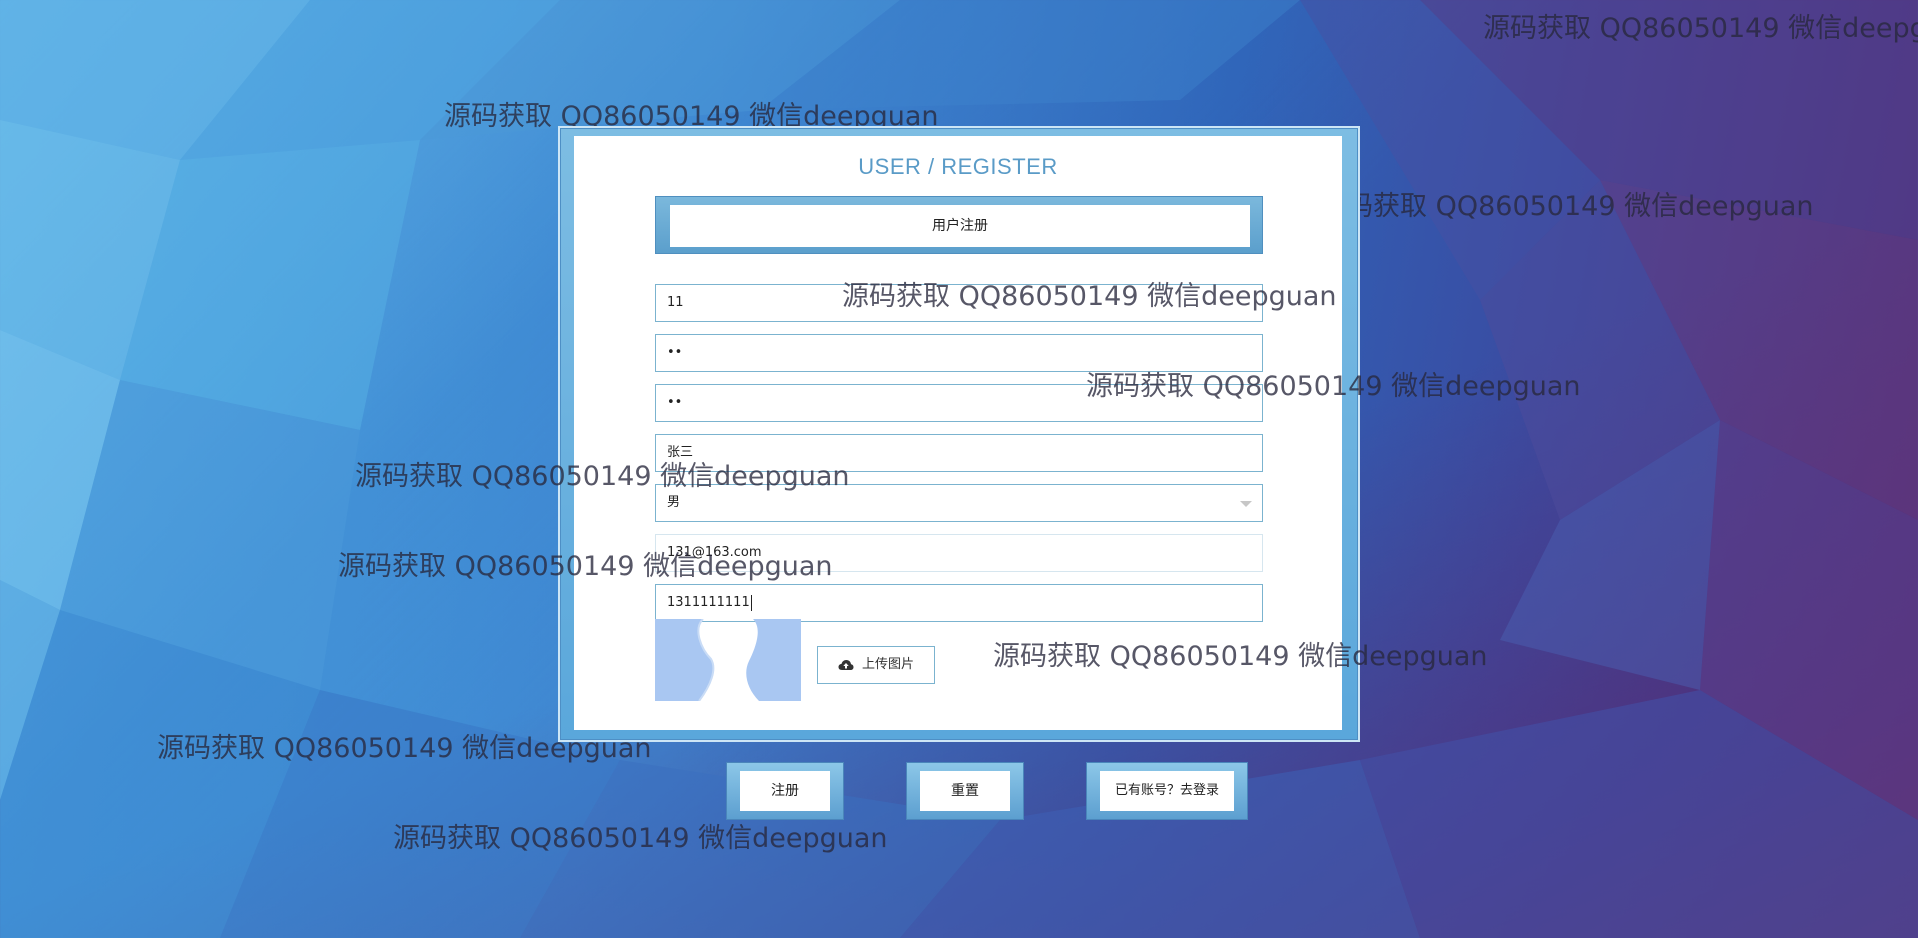  I want to click on register-button-label: 注册, so click(785, 791).